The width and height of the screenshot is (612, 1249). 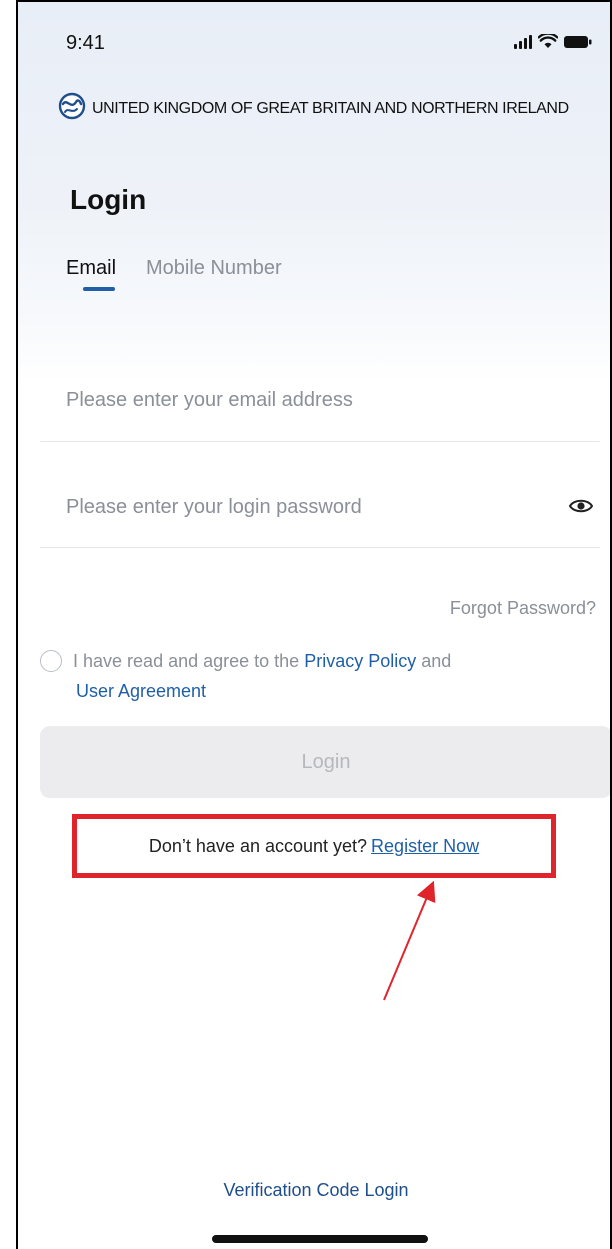 What do you see at coordinates (85, 43) in the screenshot?
I see `status-time: 9:41` at bounding box center [85, 43].